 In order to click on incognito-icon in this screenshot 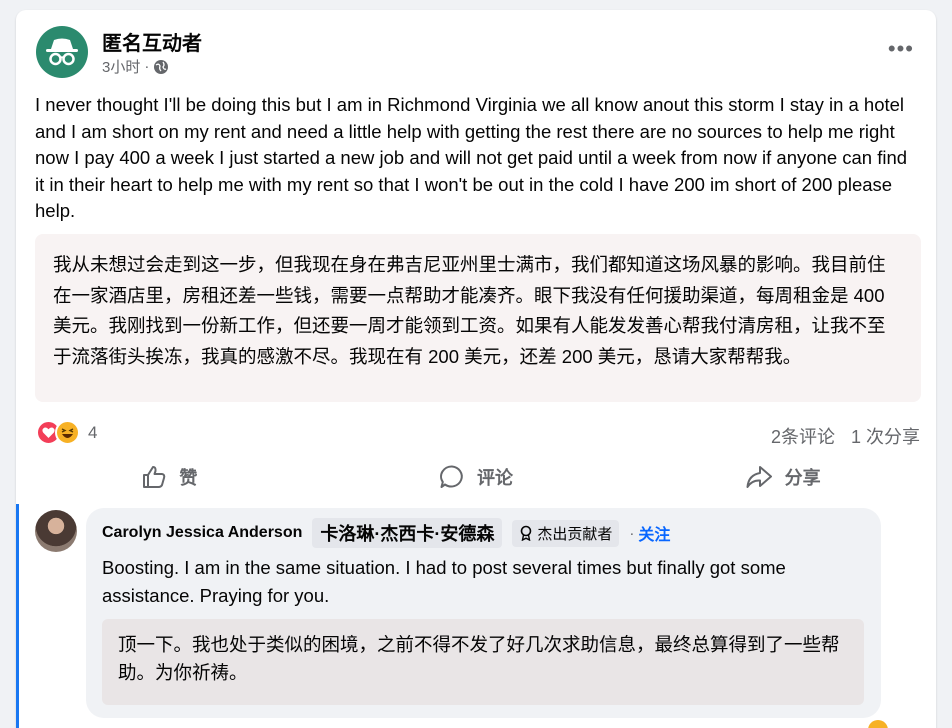, I will do `click(62, 52)`.